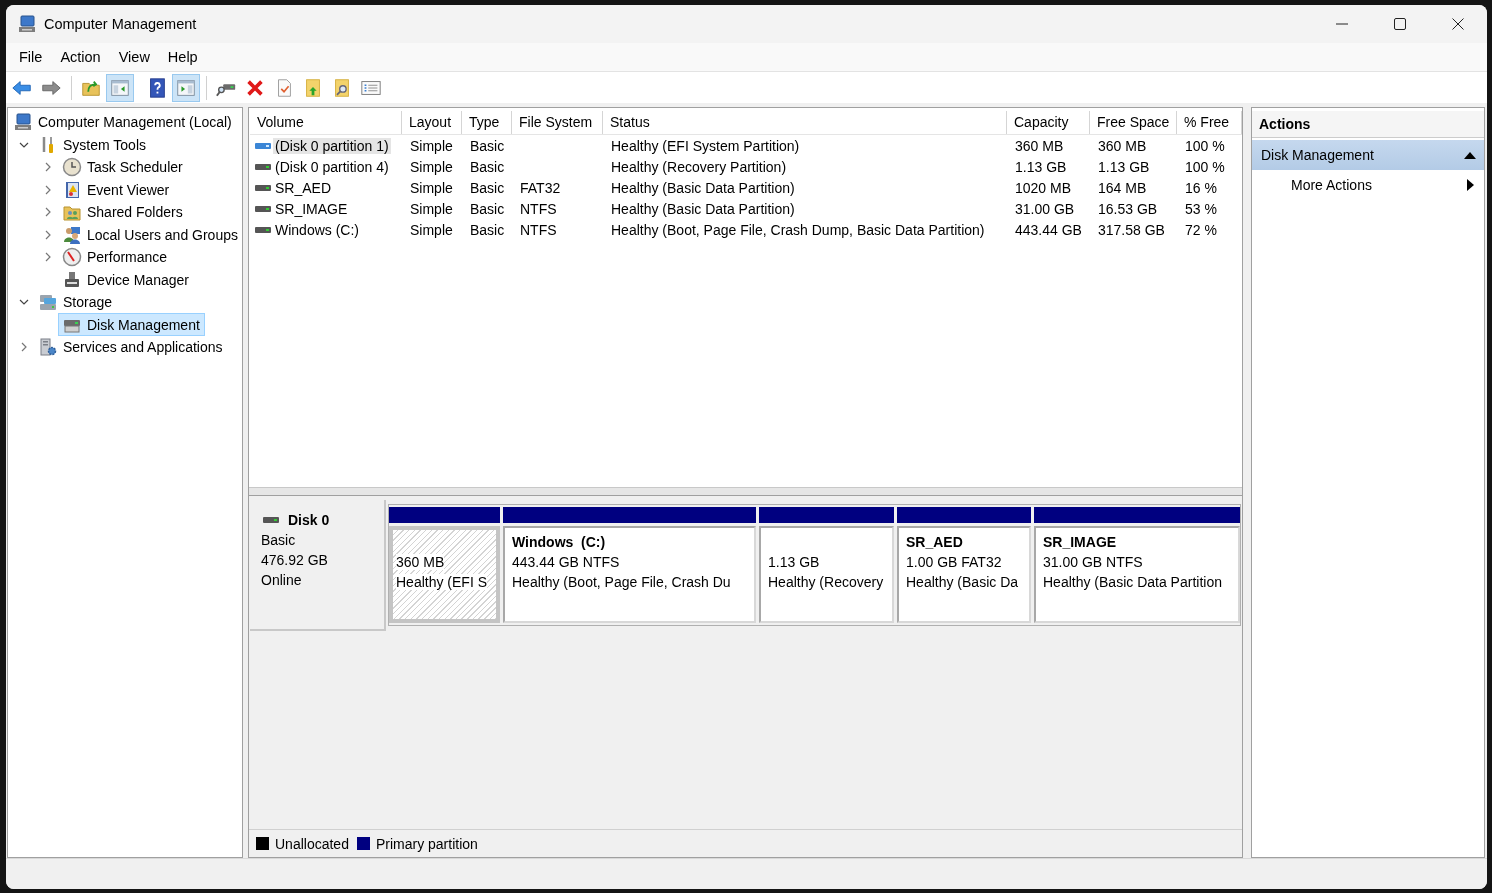 This screenshot has width=1492, height=893. Describe the element at coordinates (312, 843) in the screenshot. I see `legend-label: Unallocated` at that location.